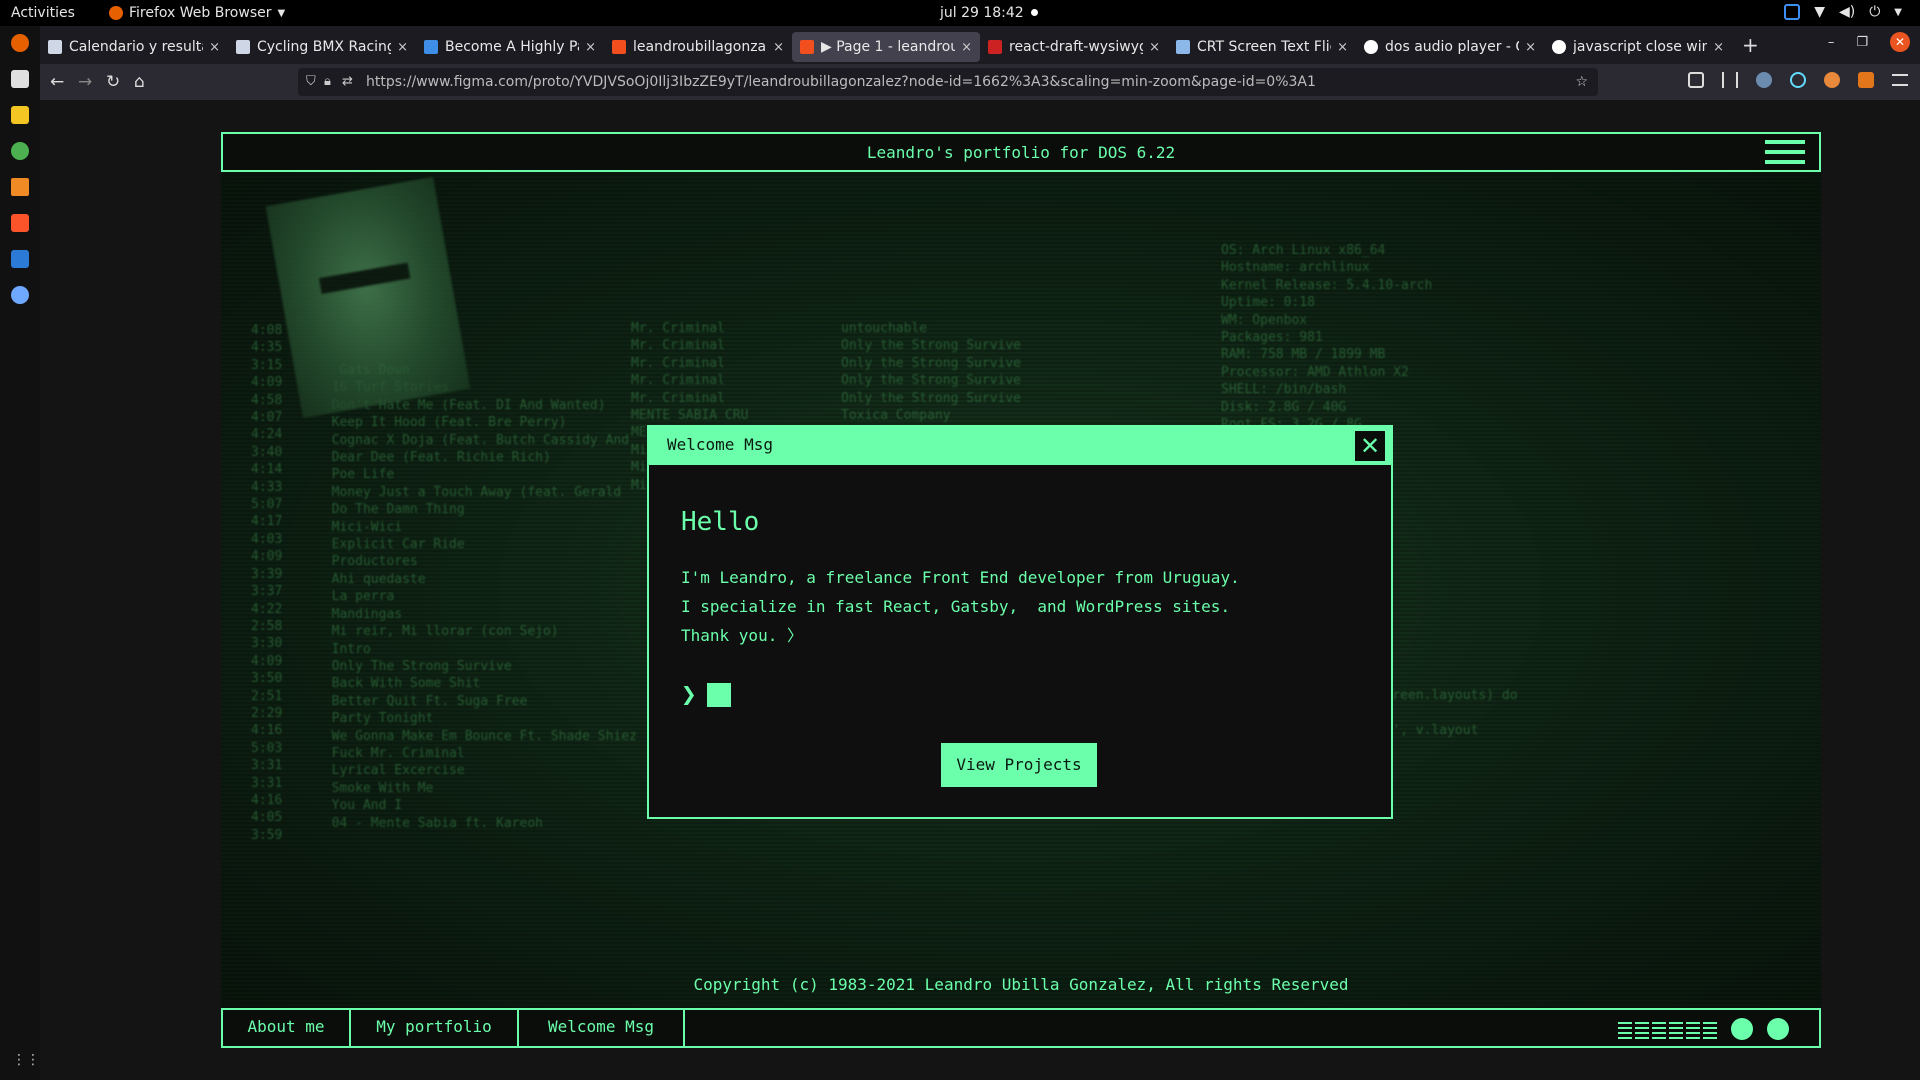 This screenshot has width=1920, height=1080. What do you see at coordinates (1862, 42) in the screenshot?
I see `restore-icon: ❐` at bounding box center [1862, 42].